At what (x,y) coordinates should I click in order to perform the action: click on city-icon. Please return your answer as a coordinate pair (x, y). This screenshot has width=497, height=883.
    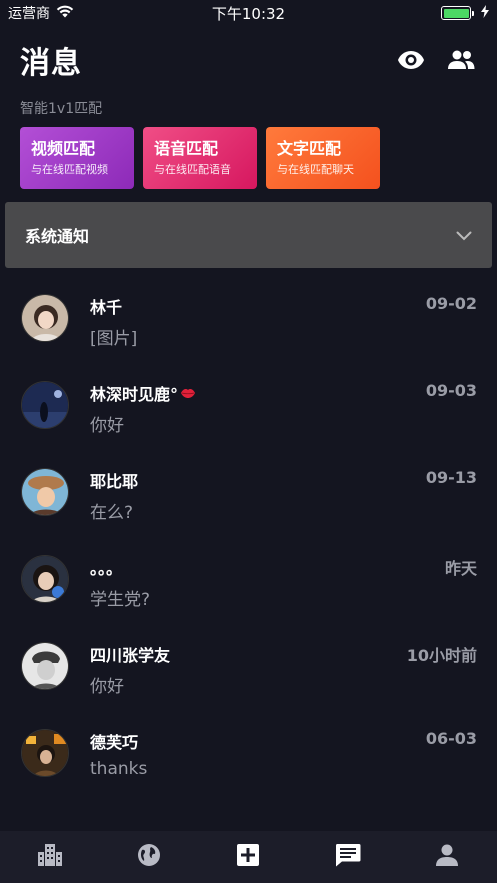
    Looking at the image, I should click on (49, 857).